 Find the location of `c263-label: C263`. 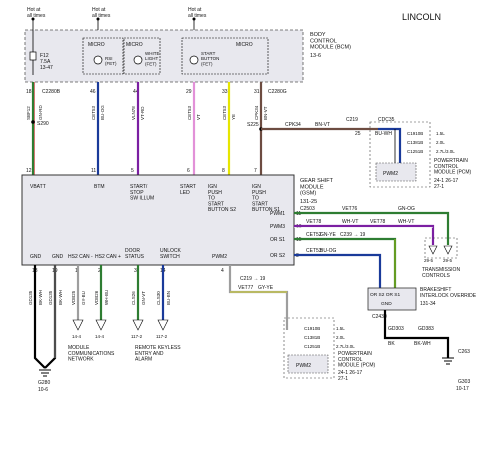

c263-label: C263 is located at coordinates (464, 352).